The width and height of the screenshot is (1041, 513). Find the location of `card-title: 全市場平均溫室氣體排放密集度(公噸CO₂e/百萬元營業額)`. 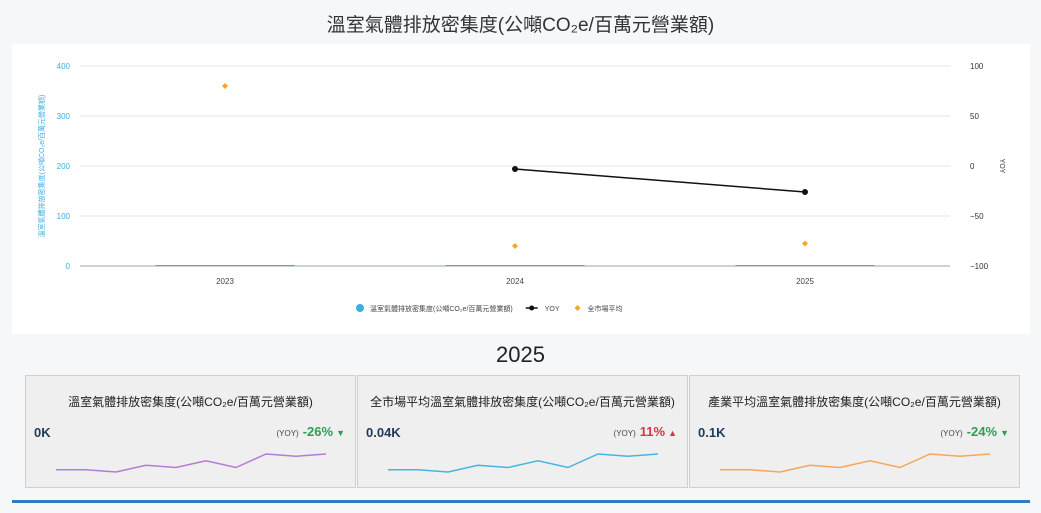

card-title: 全市場平均溫室氣體排放密集度(公噸CO₂e/百萬元營業額) is located at coordinates (522, 402).